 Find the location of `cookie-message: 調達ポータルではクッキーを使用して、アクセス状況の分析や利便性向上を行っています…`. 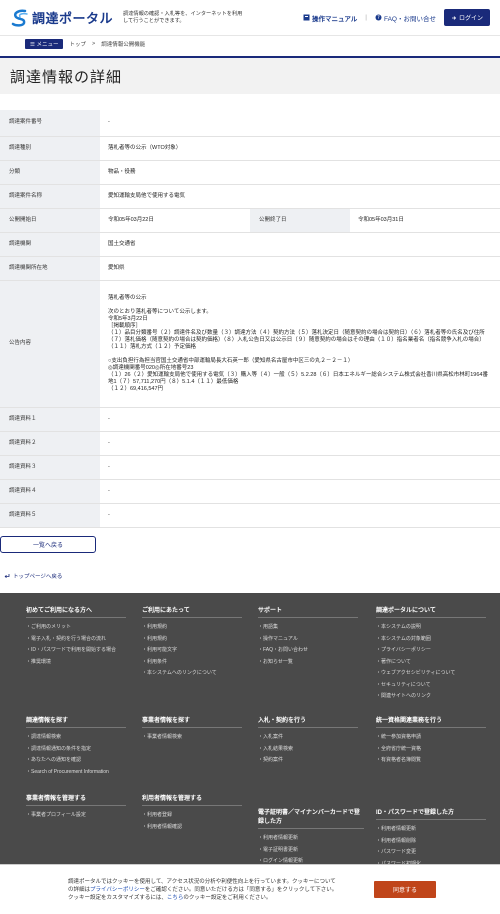

cookie-message: 調達ポータルではクッキーを使用して、アクセス状況の分析や利便性向上を行っています… is located at coordinates (203, 890).